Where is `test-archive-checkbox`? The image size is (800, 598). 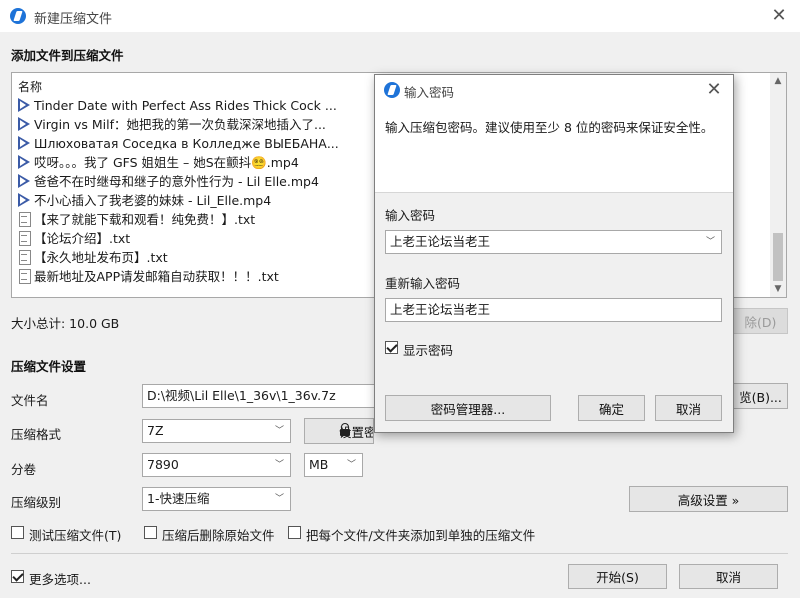 test-archive-checkbox is located at coordinates (17, 532).